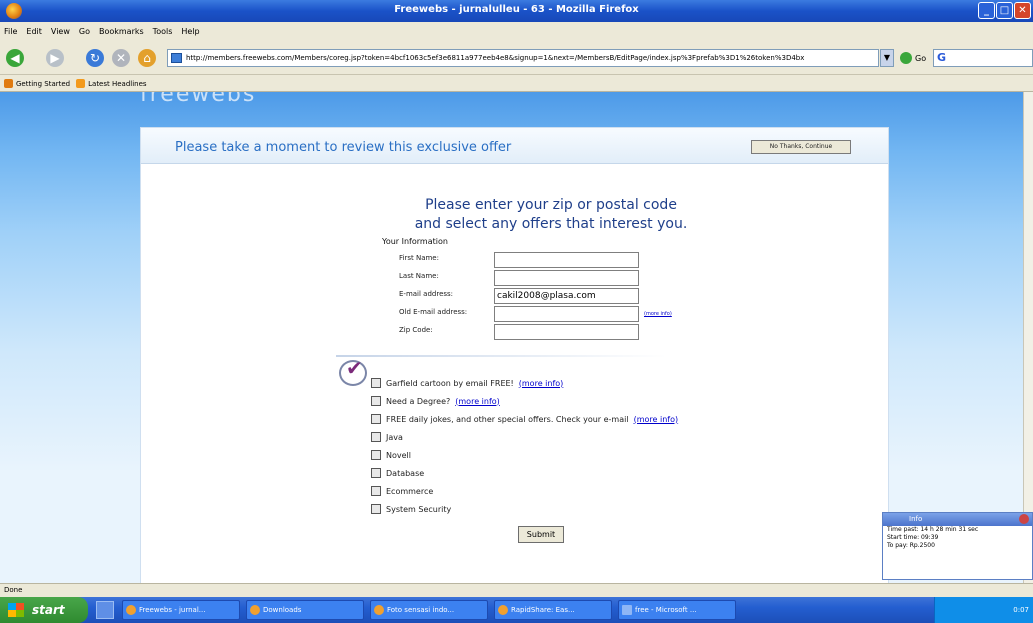 Image resolution: width=1033 pixels, height=623 pixels. What do you see at coordinates (541, 534) in the screenshot?
I see `submit-button: Submit` at bounding box center [541, 534].